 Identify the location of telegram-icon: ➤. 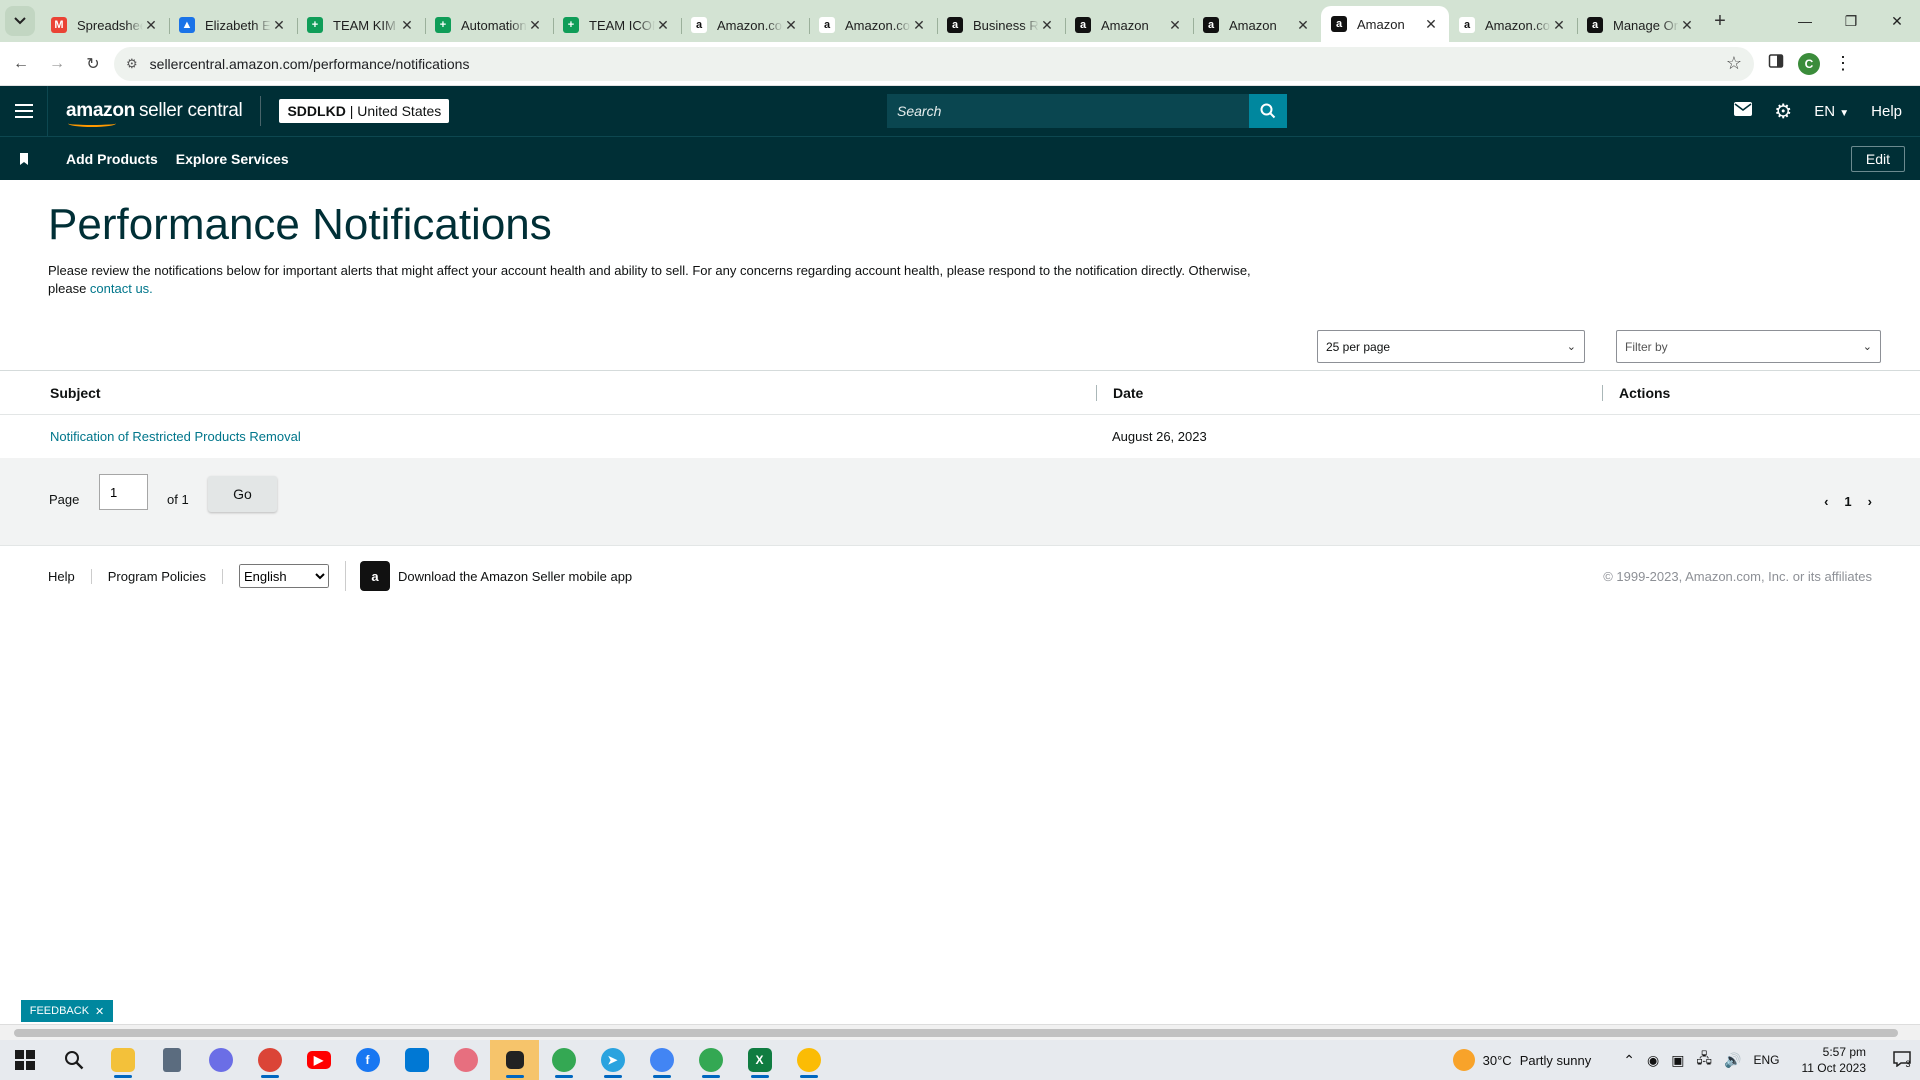
(612, 1060).